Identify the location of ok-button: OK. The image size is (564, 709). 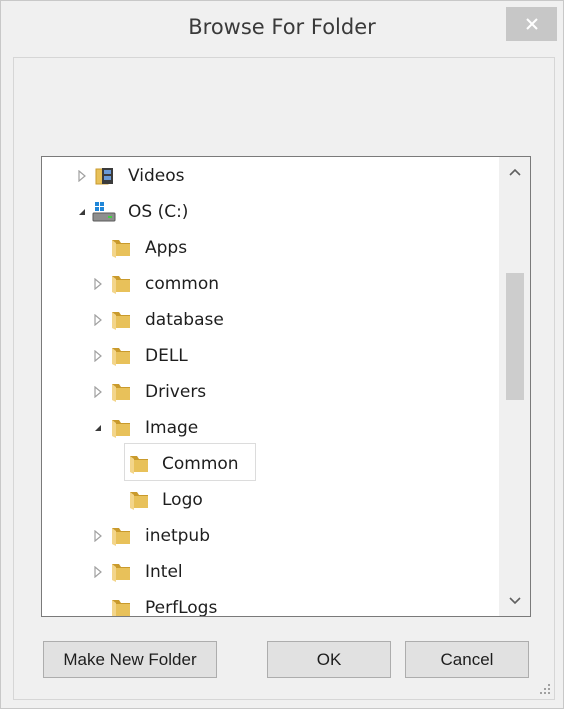
(329, 659).